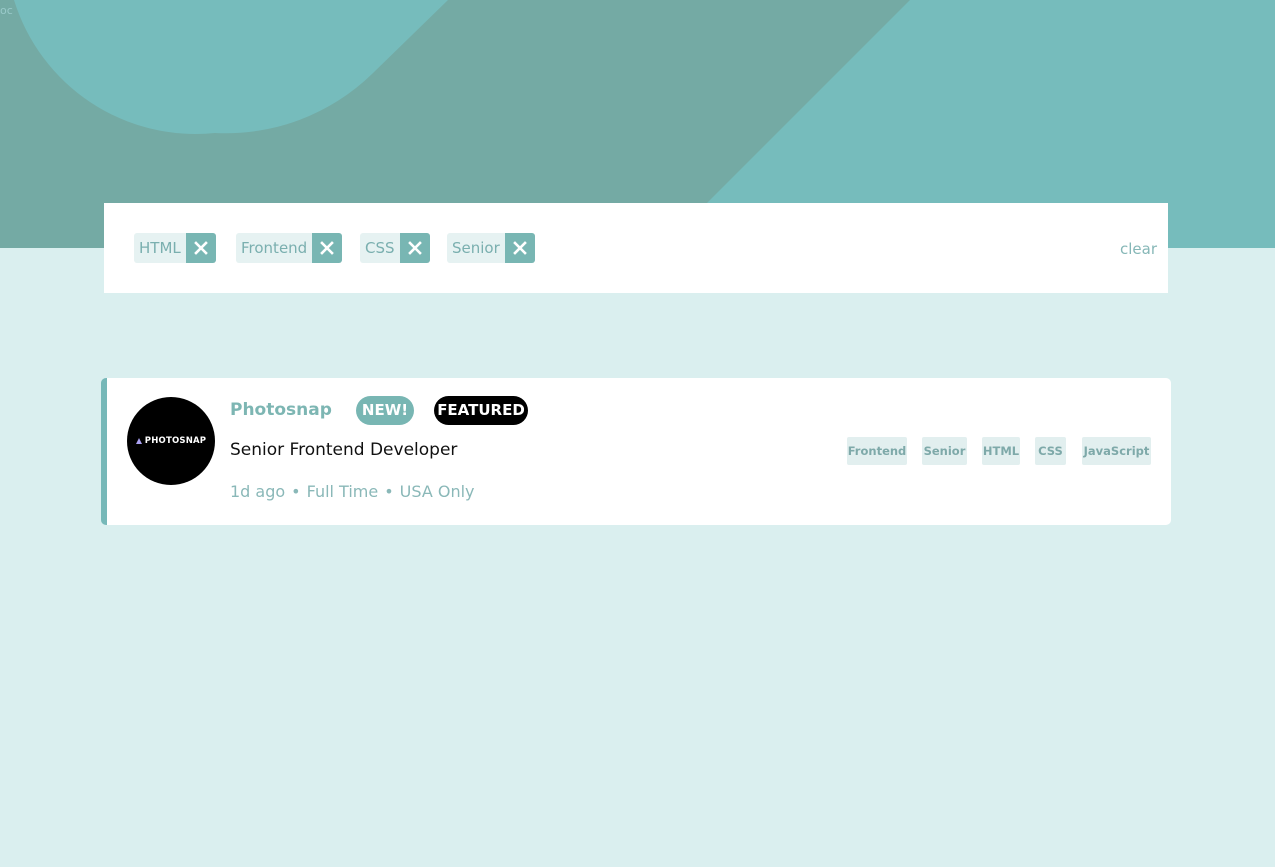  What do you see at coordinates (342, 491) in the screenshot?
I see `contract-type: Full Time` at bounding box center [342, 491].